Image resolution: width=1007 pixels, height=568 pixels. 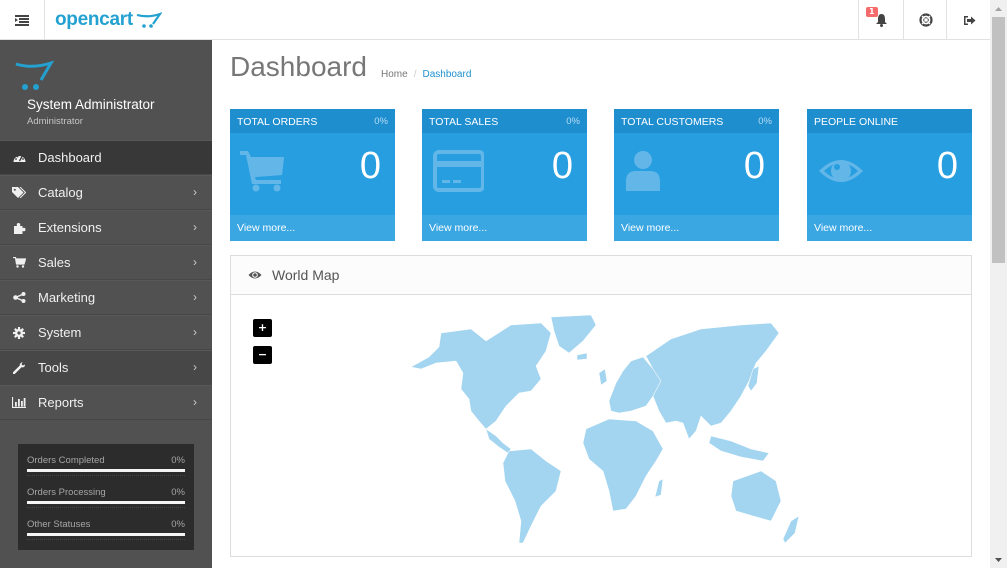 What do you see at coordinates (504, 121) in the screenshot?
I see `tile-header: TOTAL SALES 0%` at bounding box center [504, 121].